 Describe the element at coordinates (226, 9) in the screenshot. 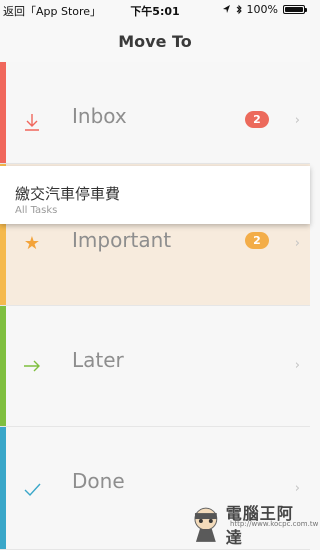

I see `location-arrow-icon` at that location.